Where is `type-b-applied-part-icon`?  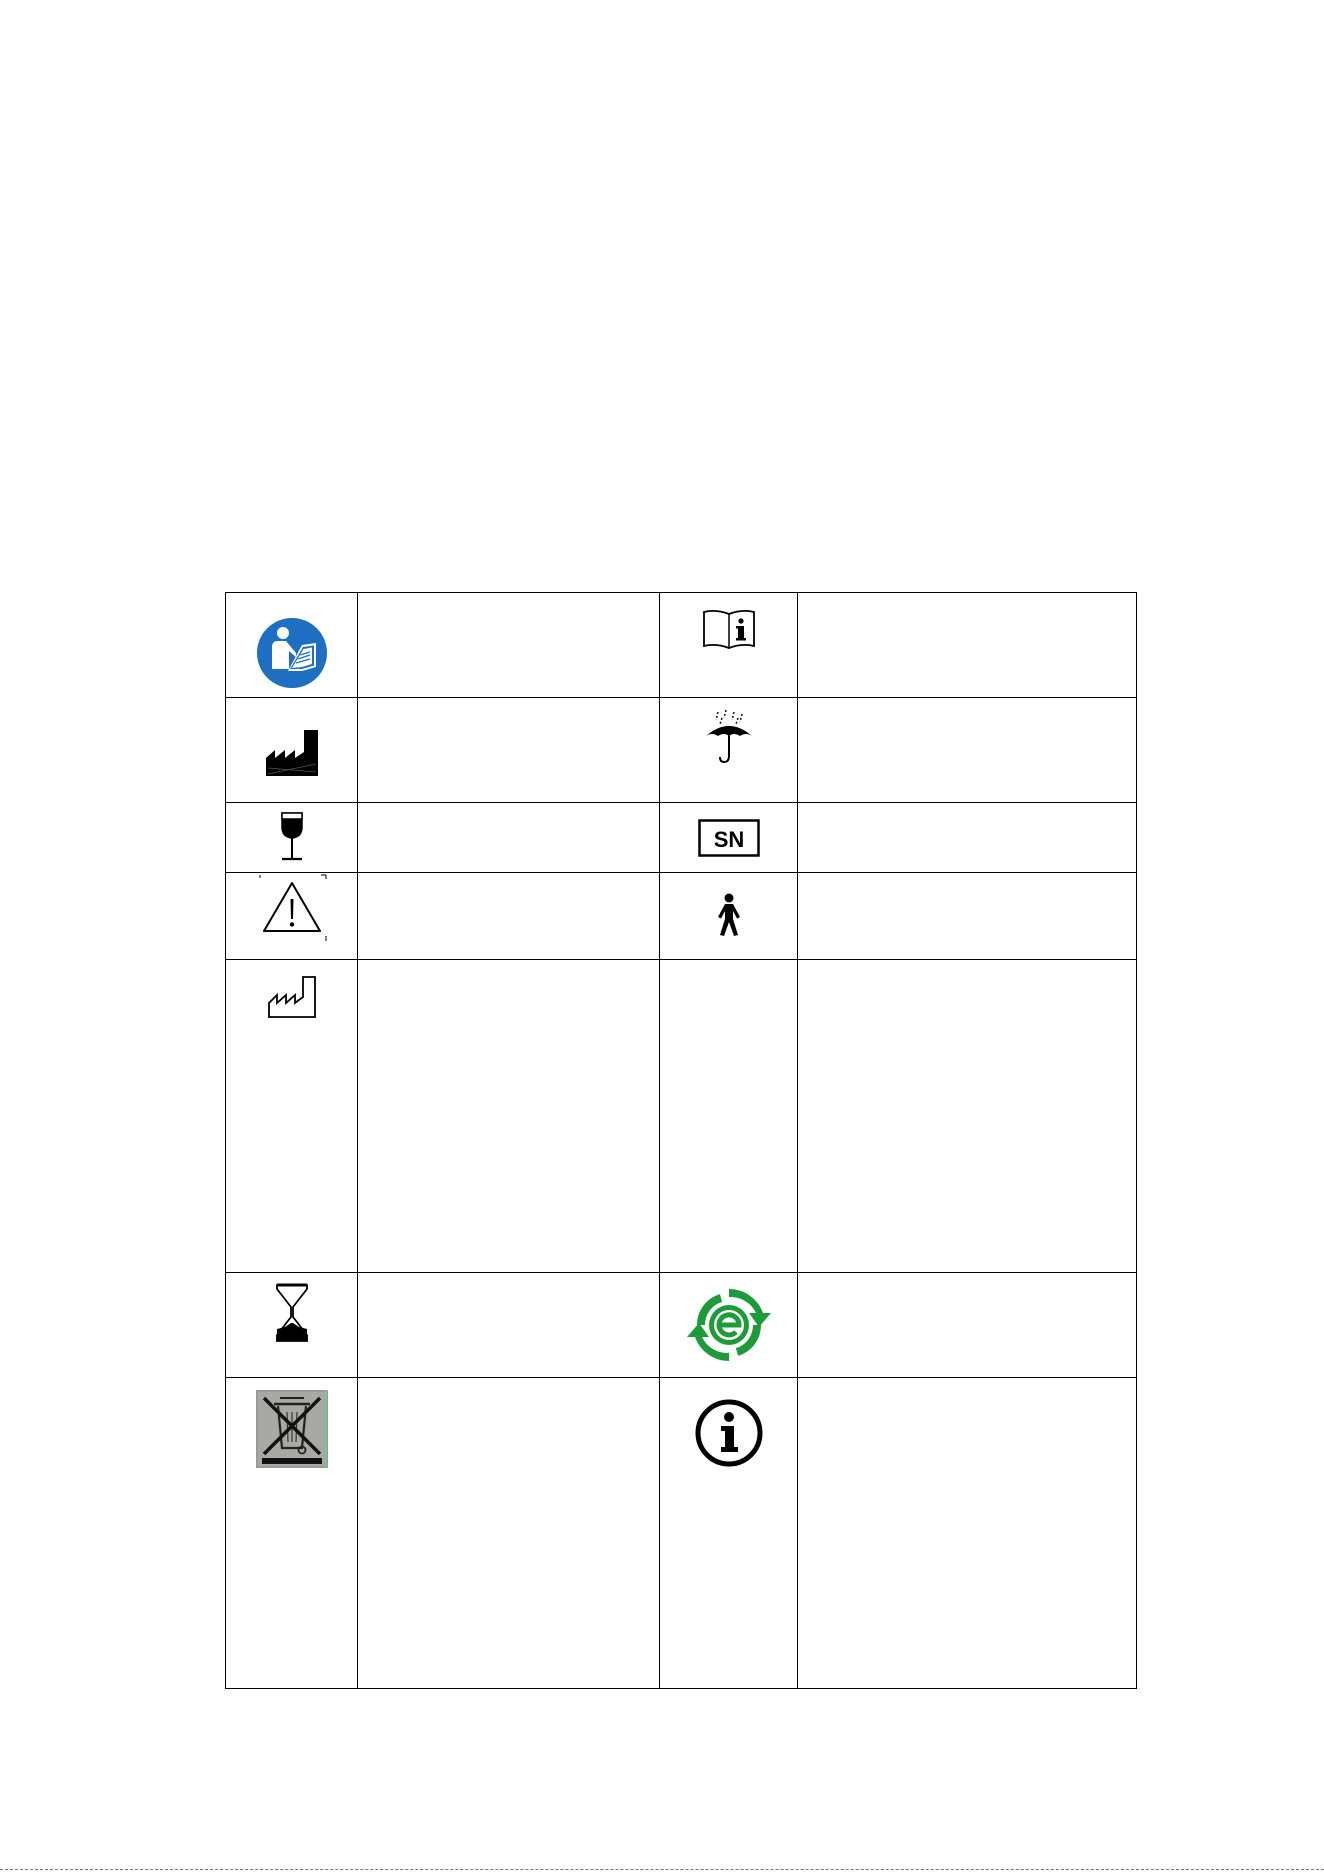
type-b-applied-part-icon is located at coordinates (729, 915).